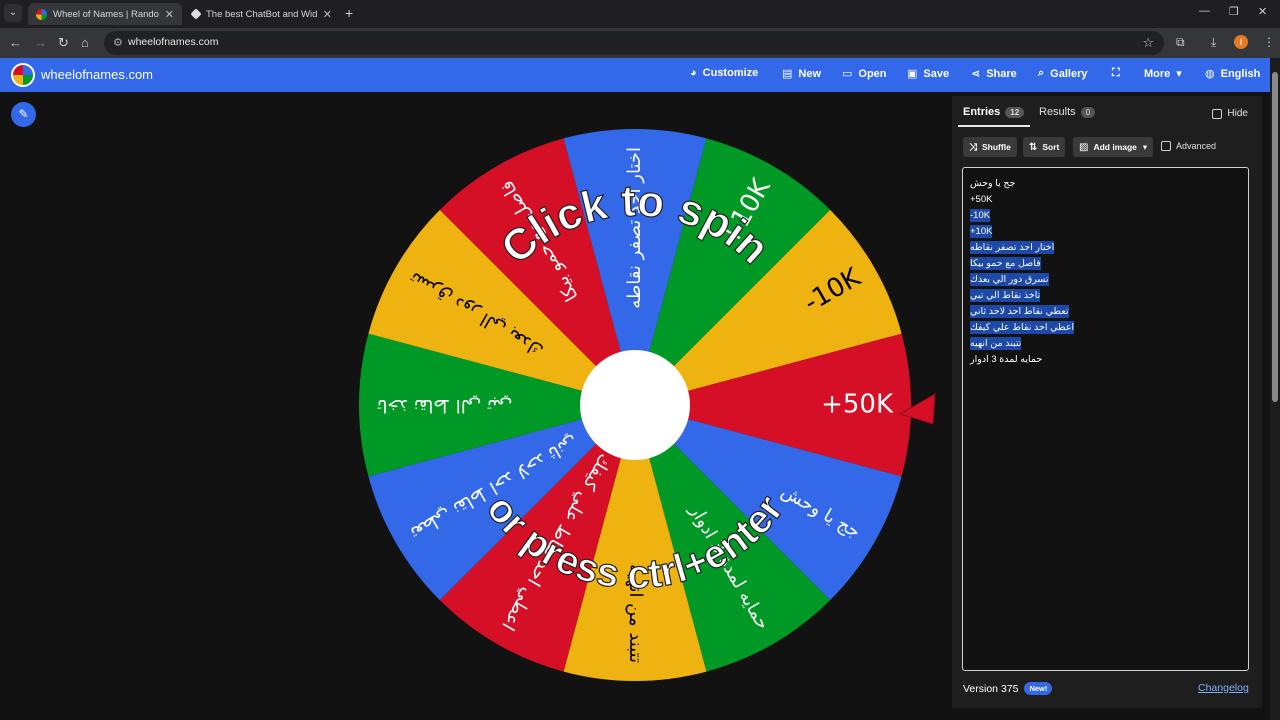  I want to click on entry-line: -10K, so click(980, 215).